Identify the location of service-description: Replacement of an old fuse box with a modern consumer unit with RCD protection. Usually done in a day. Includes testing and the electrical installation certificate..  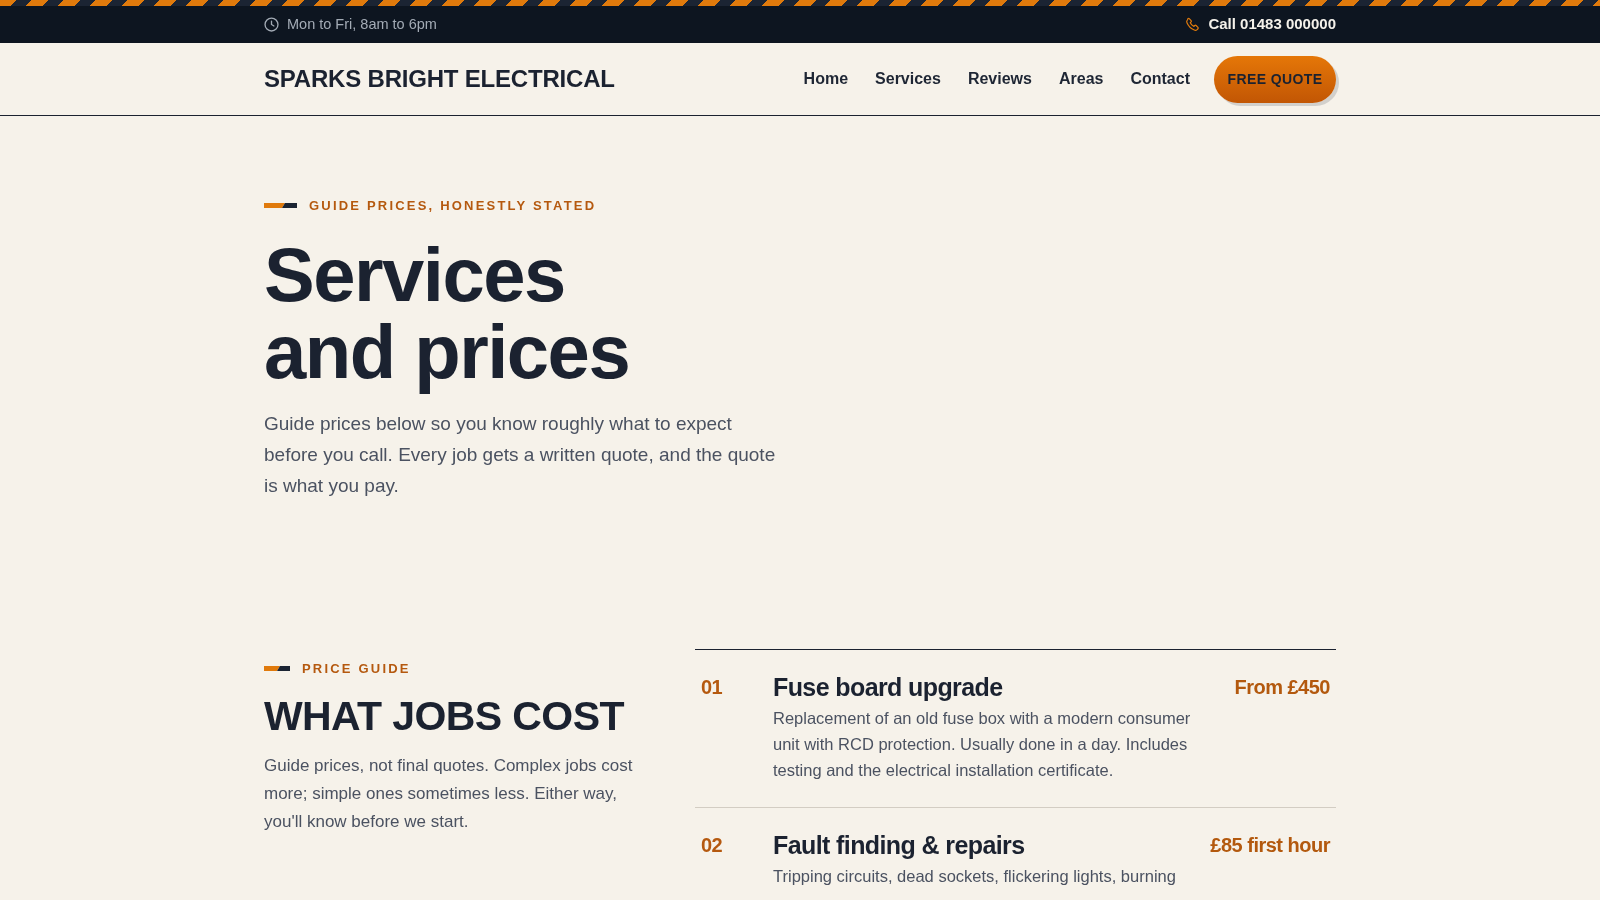
(982, 744).